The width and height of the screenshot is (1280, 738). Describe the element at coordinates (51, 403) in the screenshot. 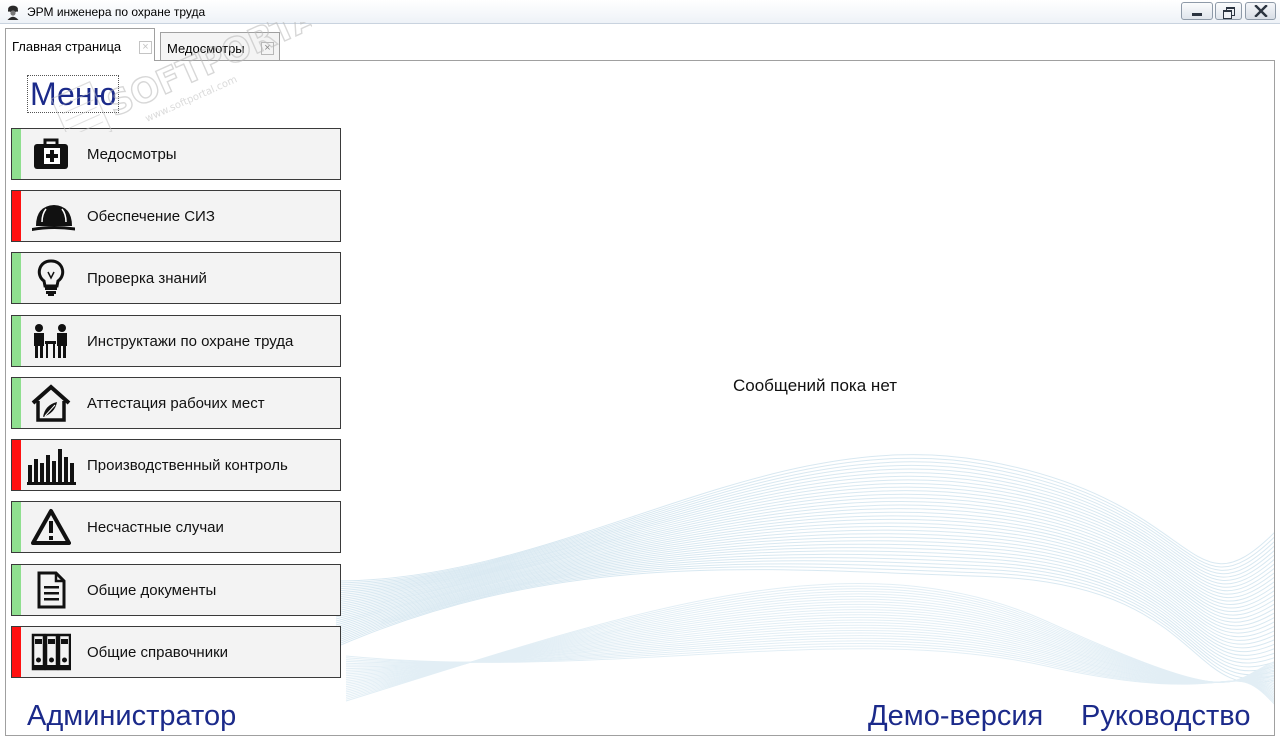

I see `house-icon` at that location.